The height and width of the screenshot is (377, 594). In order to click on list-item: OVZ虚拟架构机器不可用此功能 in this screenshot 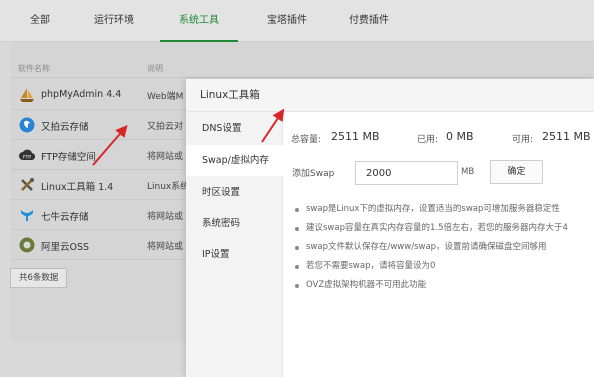, I will do `click(444, 285)`.